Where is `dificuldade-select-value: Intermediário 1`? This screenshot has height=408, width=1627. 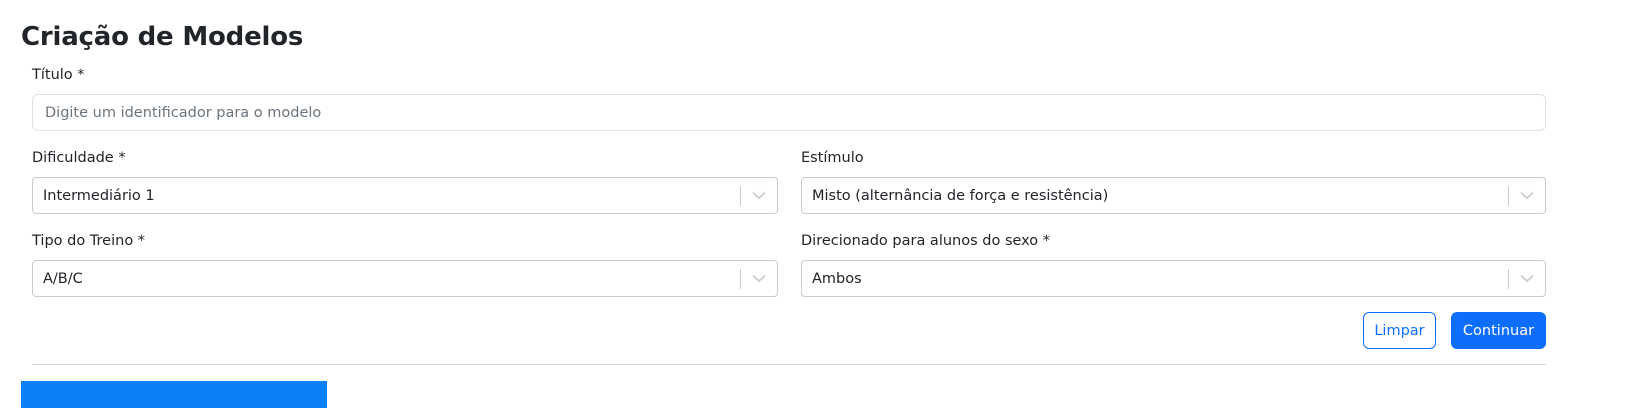
dificuldade-select-value: Intermediário 1 is located at coordinates (99, 195).